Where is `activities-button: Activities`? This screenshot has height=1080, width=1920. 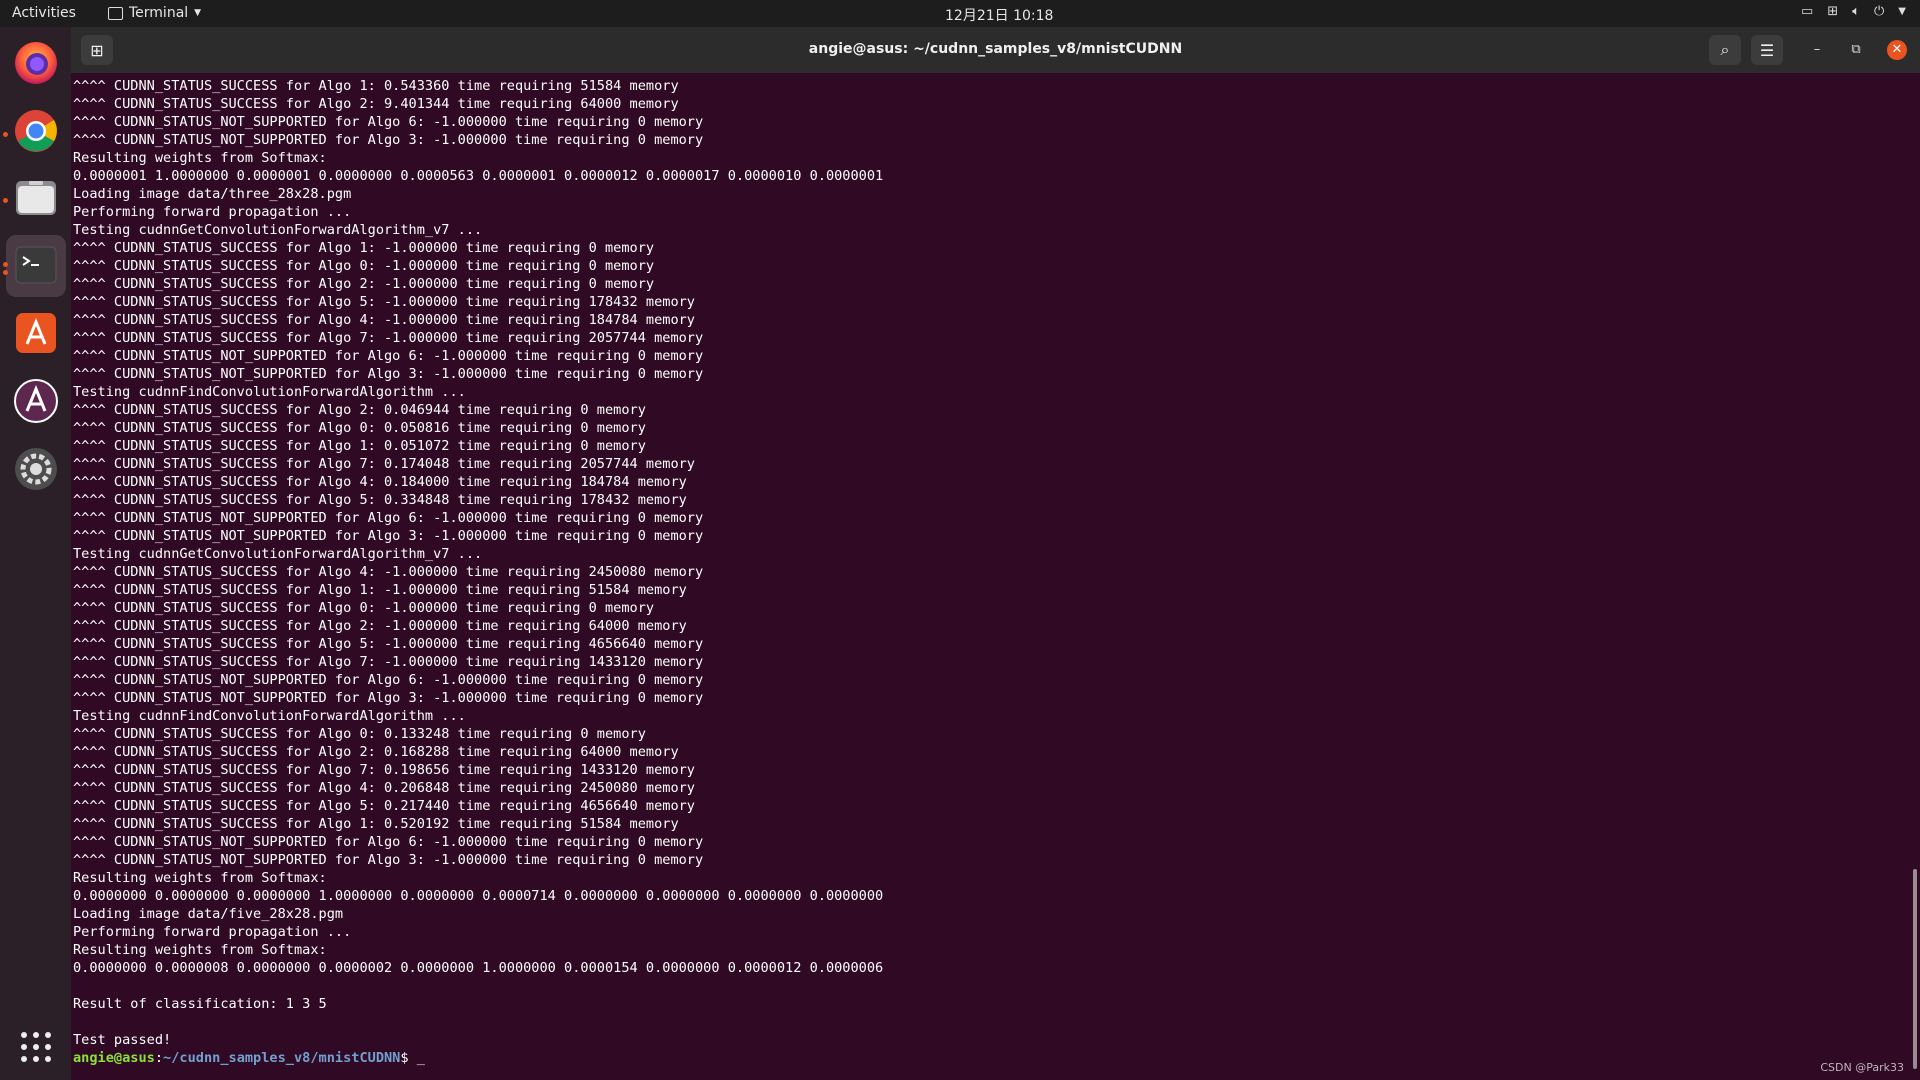
activities-button: Activities is located at coordinates (44, 13).